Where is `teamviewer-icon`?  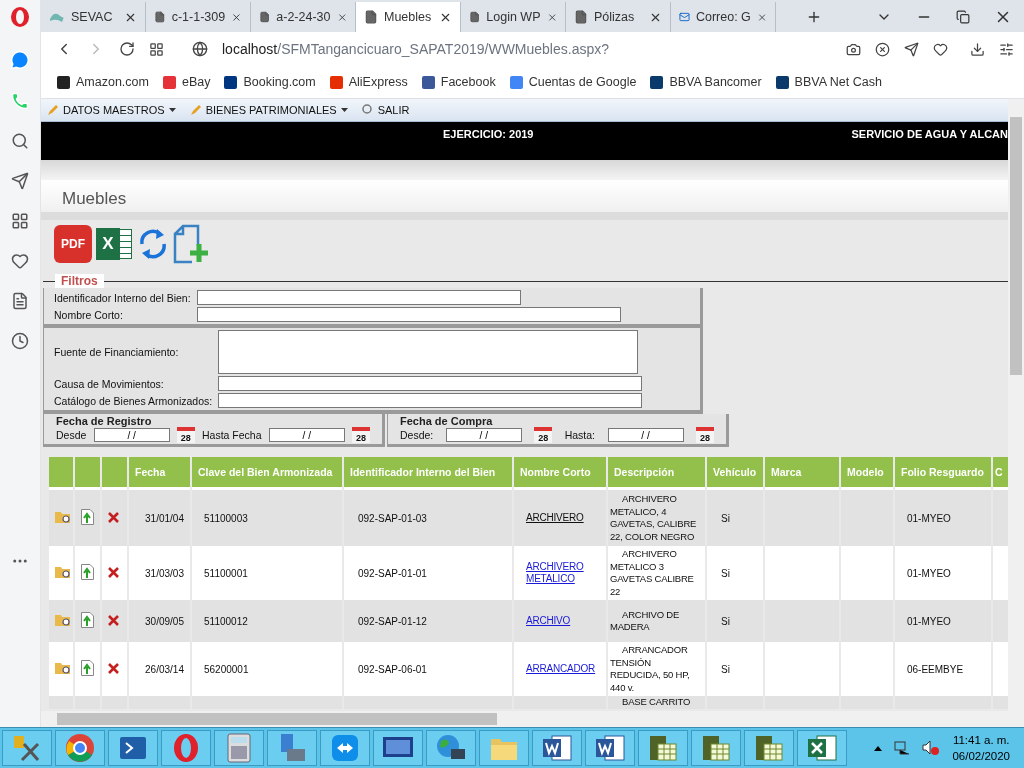
teamviewer-icon is located at coordinates (345, 748).